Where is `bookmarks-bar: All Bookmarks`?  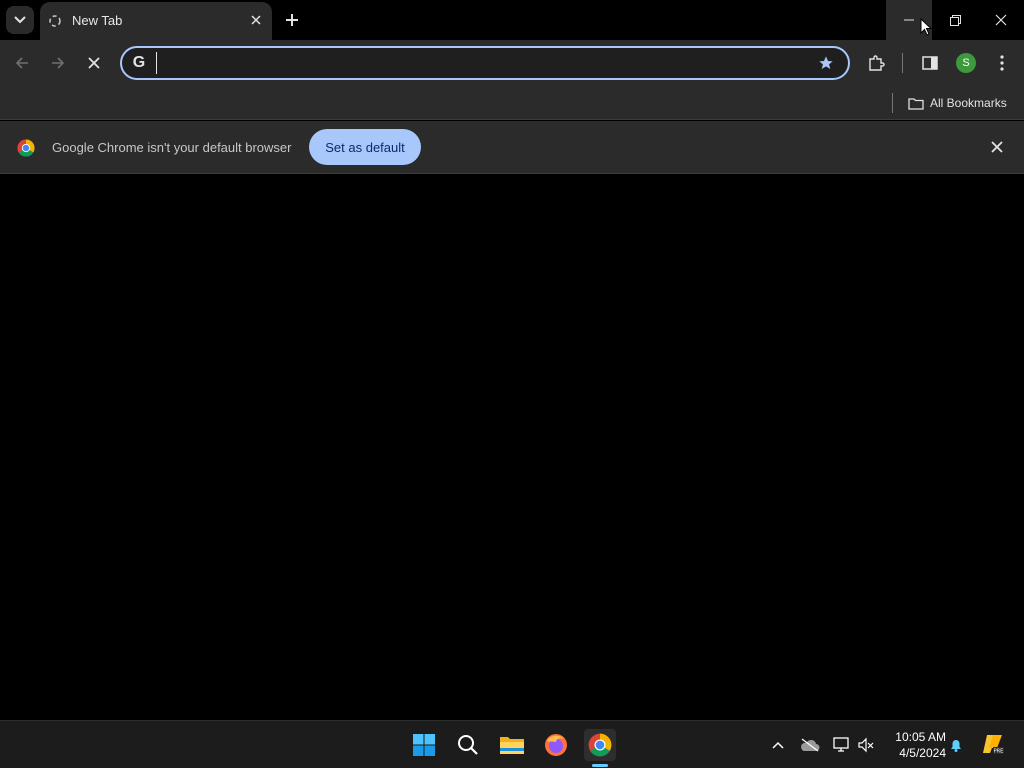
bookmarks-bar: All Bookmarks is located at coordinates (512, 103).